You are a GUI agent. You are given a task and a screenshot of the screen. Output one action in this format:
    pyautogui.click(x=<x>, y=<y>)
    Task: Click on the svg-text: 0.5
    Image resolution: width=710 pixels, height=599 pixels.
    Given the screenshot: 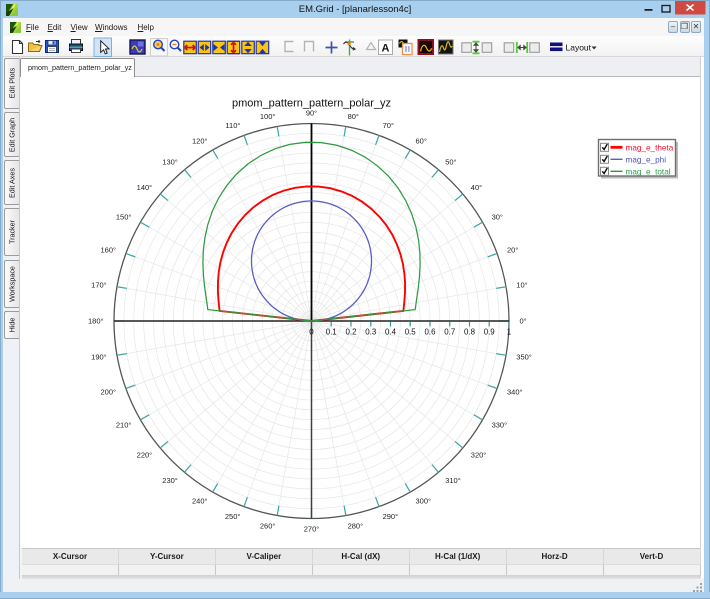 What is the action you would take?
    pyautogui.click(x=411, y=332)
    